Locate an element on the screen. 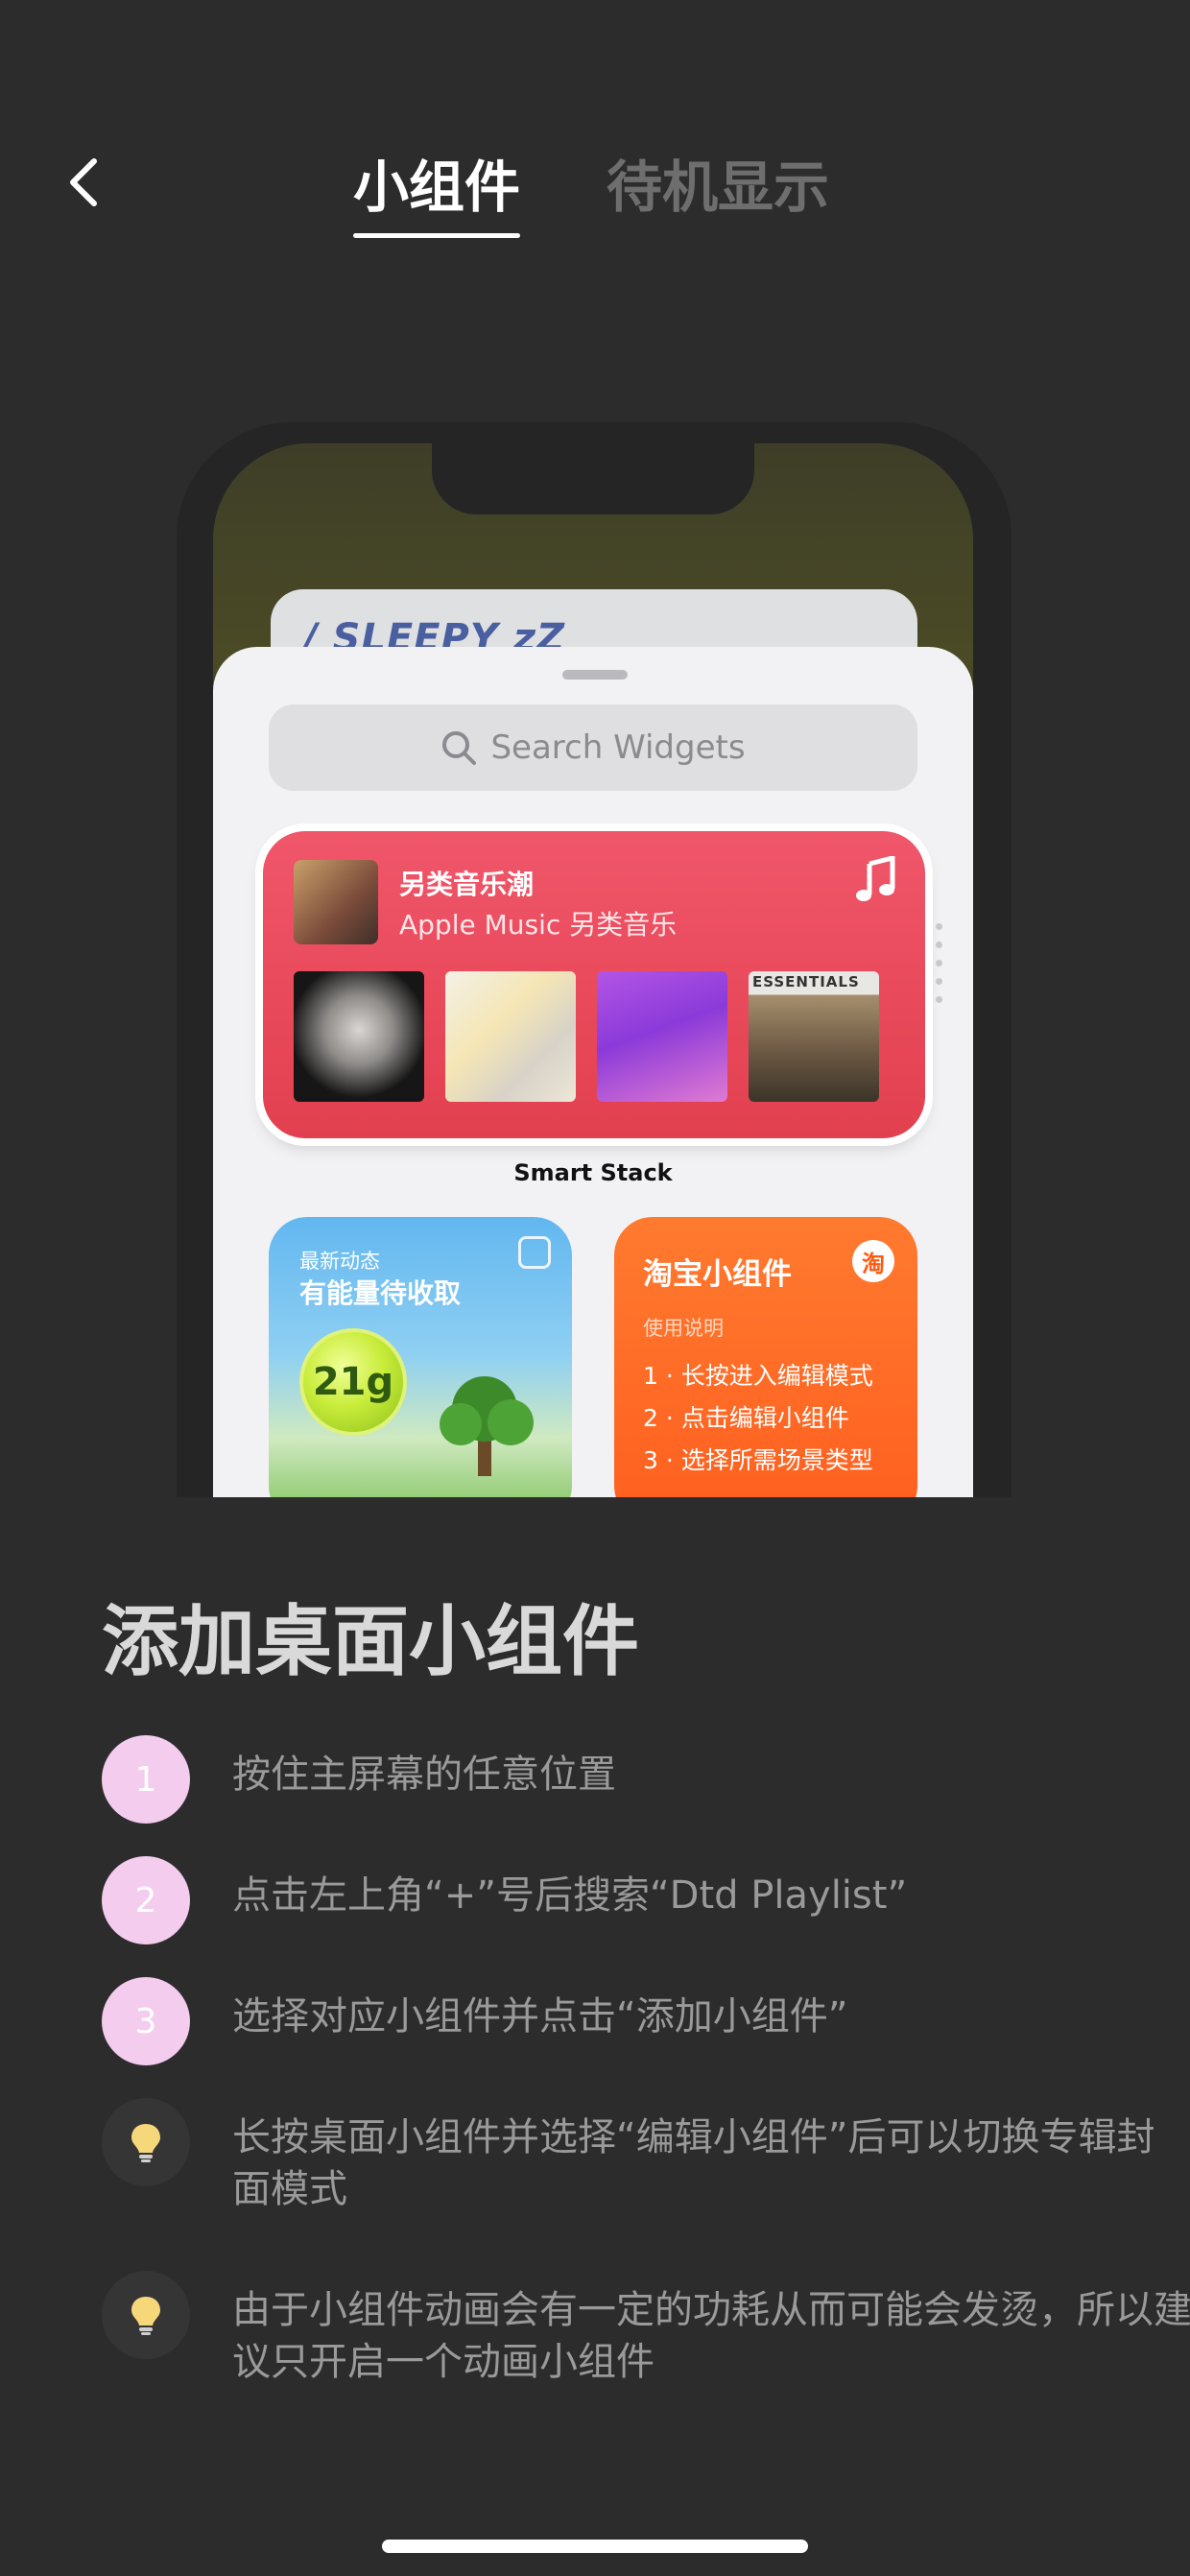 The height and width of the screenshot is (2576, 1190). taobao-step-2: 2 · 点击编辑小组件 is located at coordinates (746, 1418).